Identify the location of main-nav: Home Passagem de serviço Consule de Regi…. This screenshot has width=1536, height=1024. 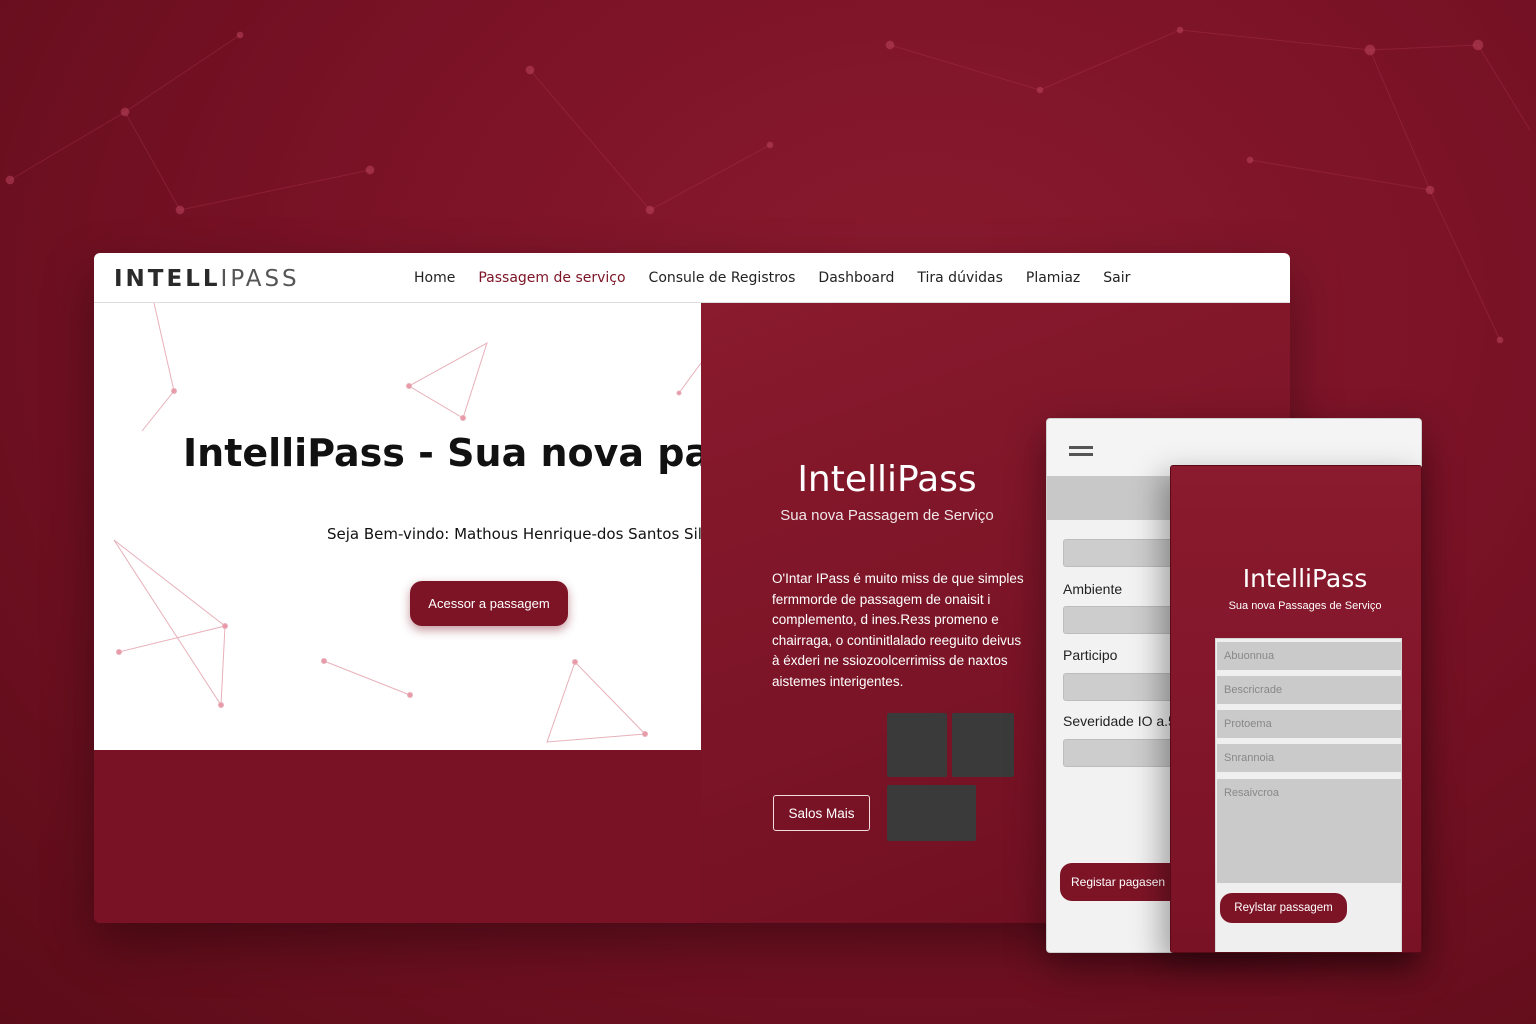
(783, 278).